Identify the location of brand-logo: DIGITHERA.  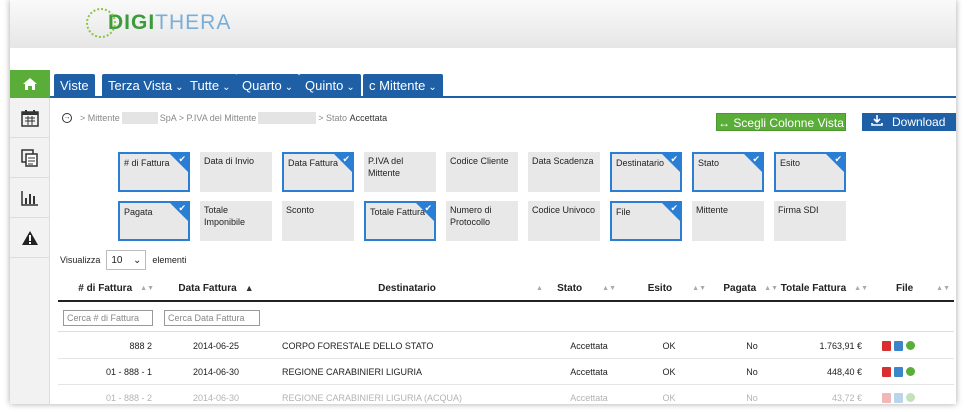
(158, 23).